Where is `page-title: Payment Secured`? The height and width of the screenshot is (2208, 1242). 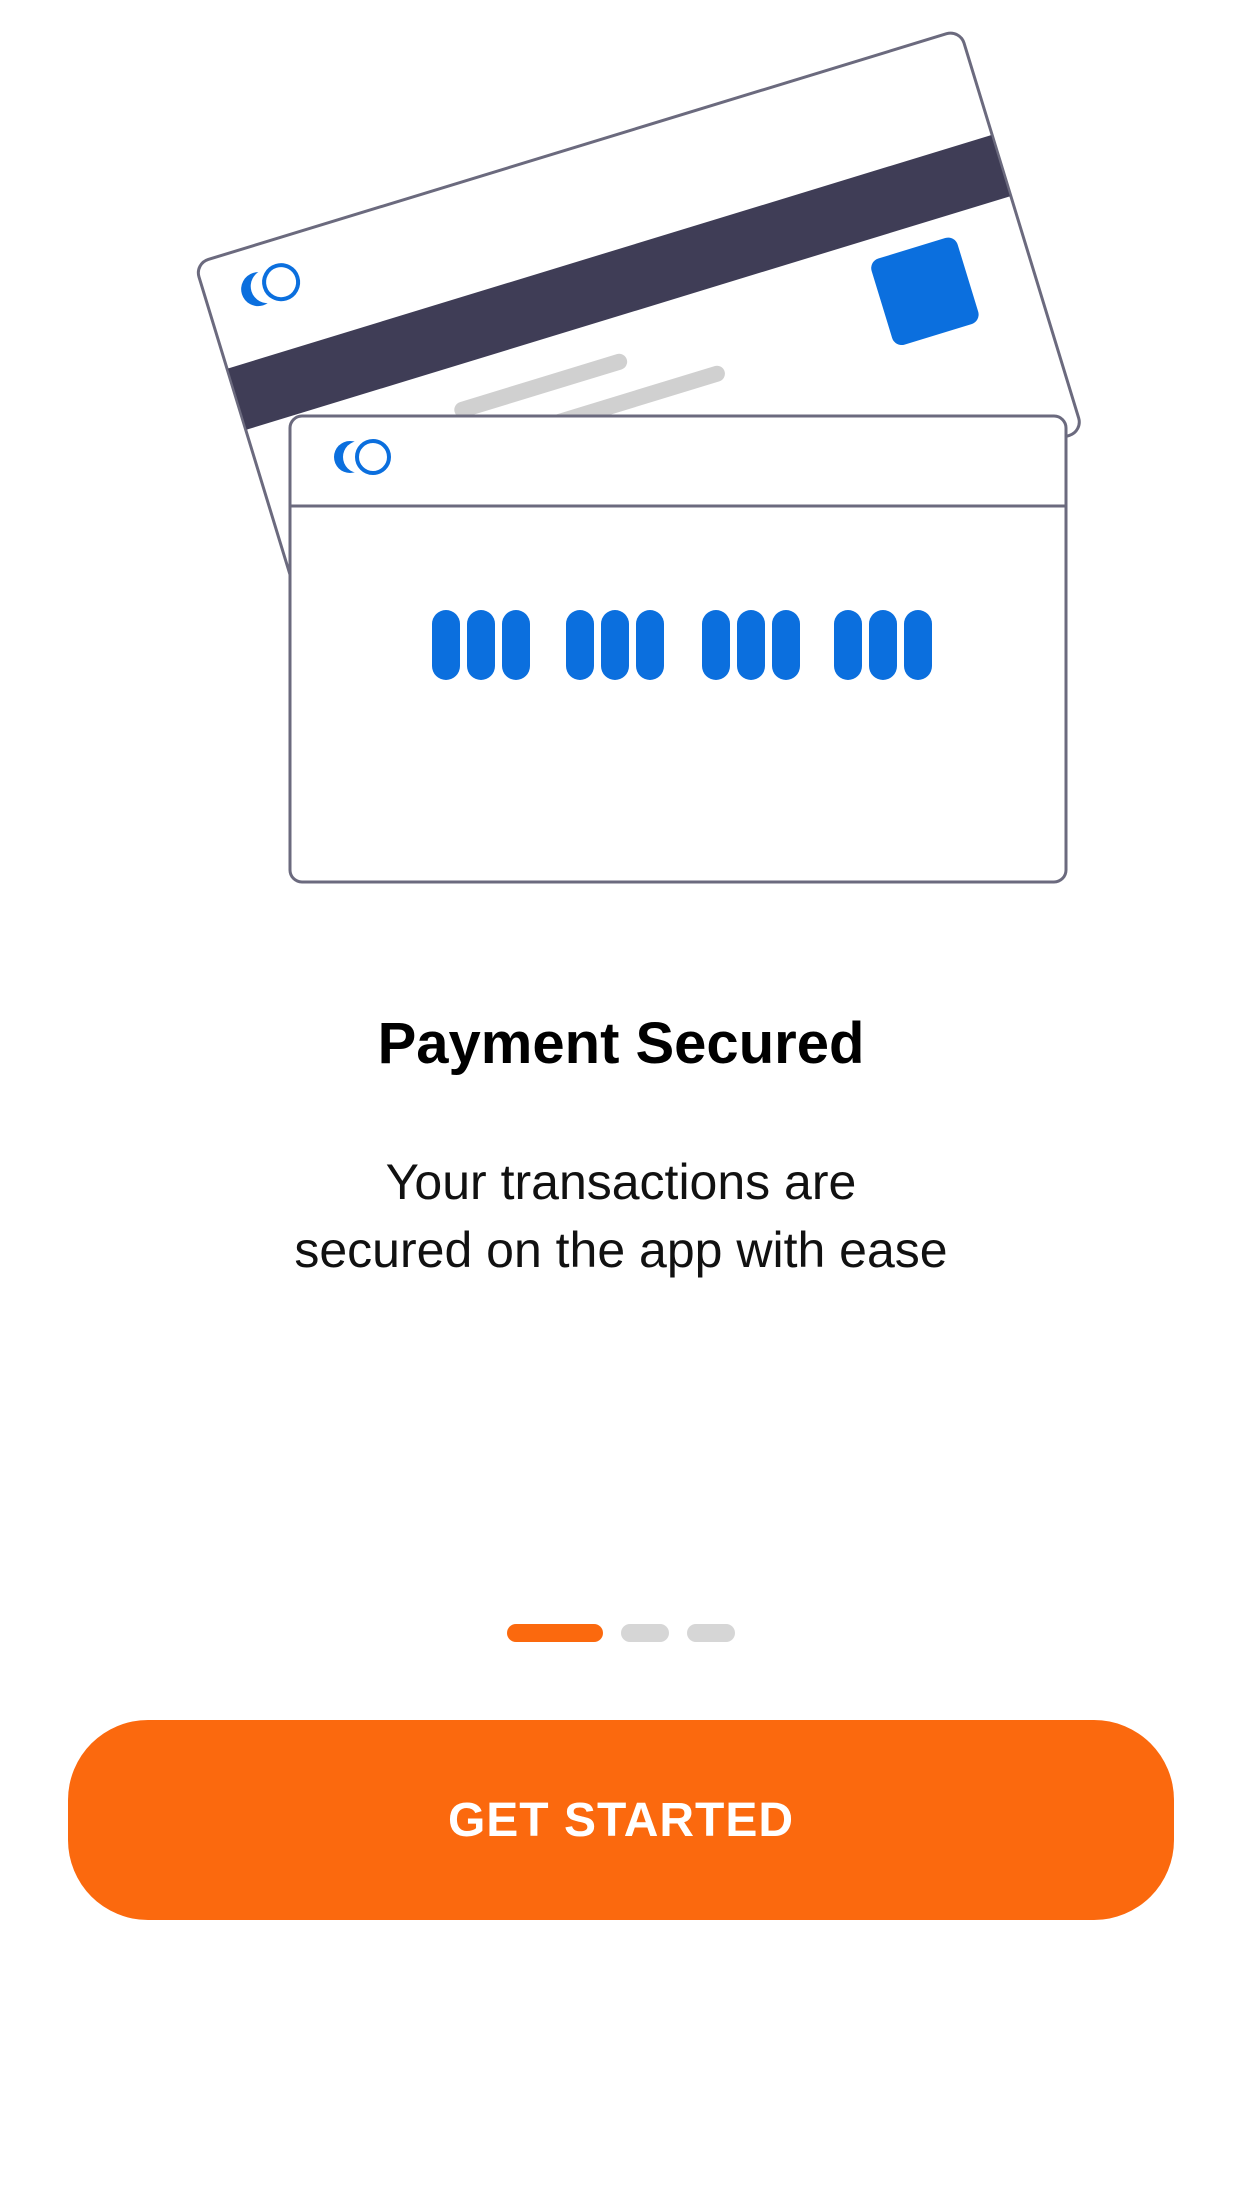
page-title: Payment Secured is located at coordinates (621, 1043).